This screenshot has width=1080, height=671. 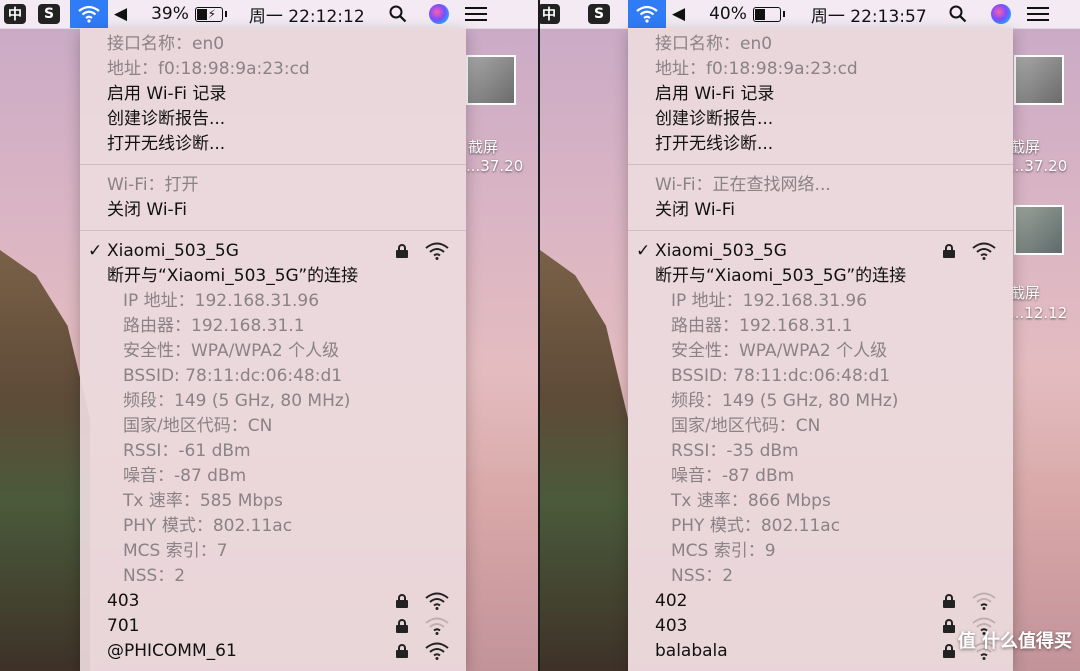 I want to click on wifi-network-item: 402, so click(x=820, y=601).